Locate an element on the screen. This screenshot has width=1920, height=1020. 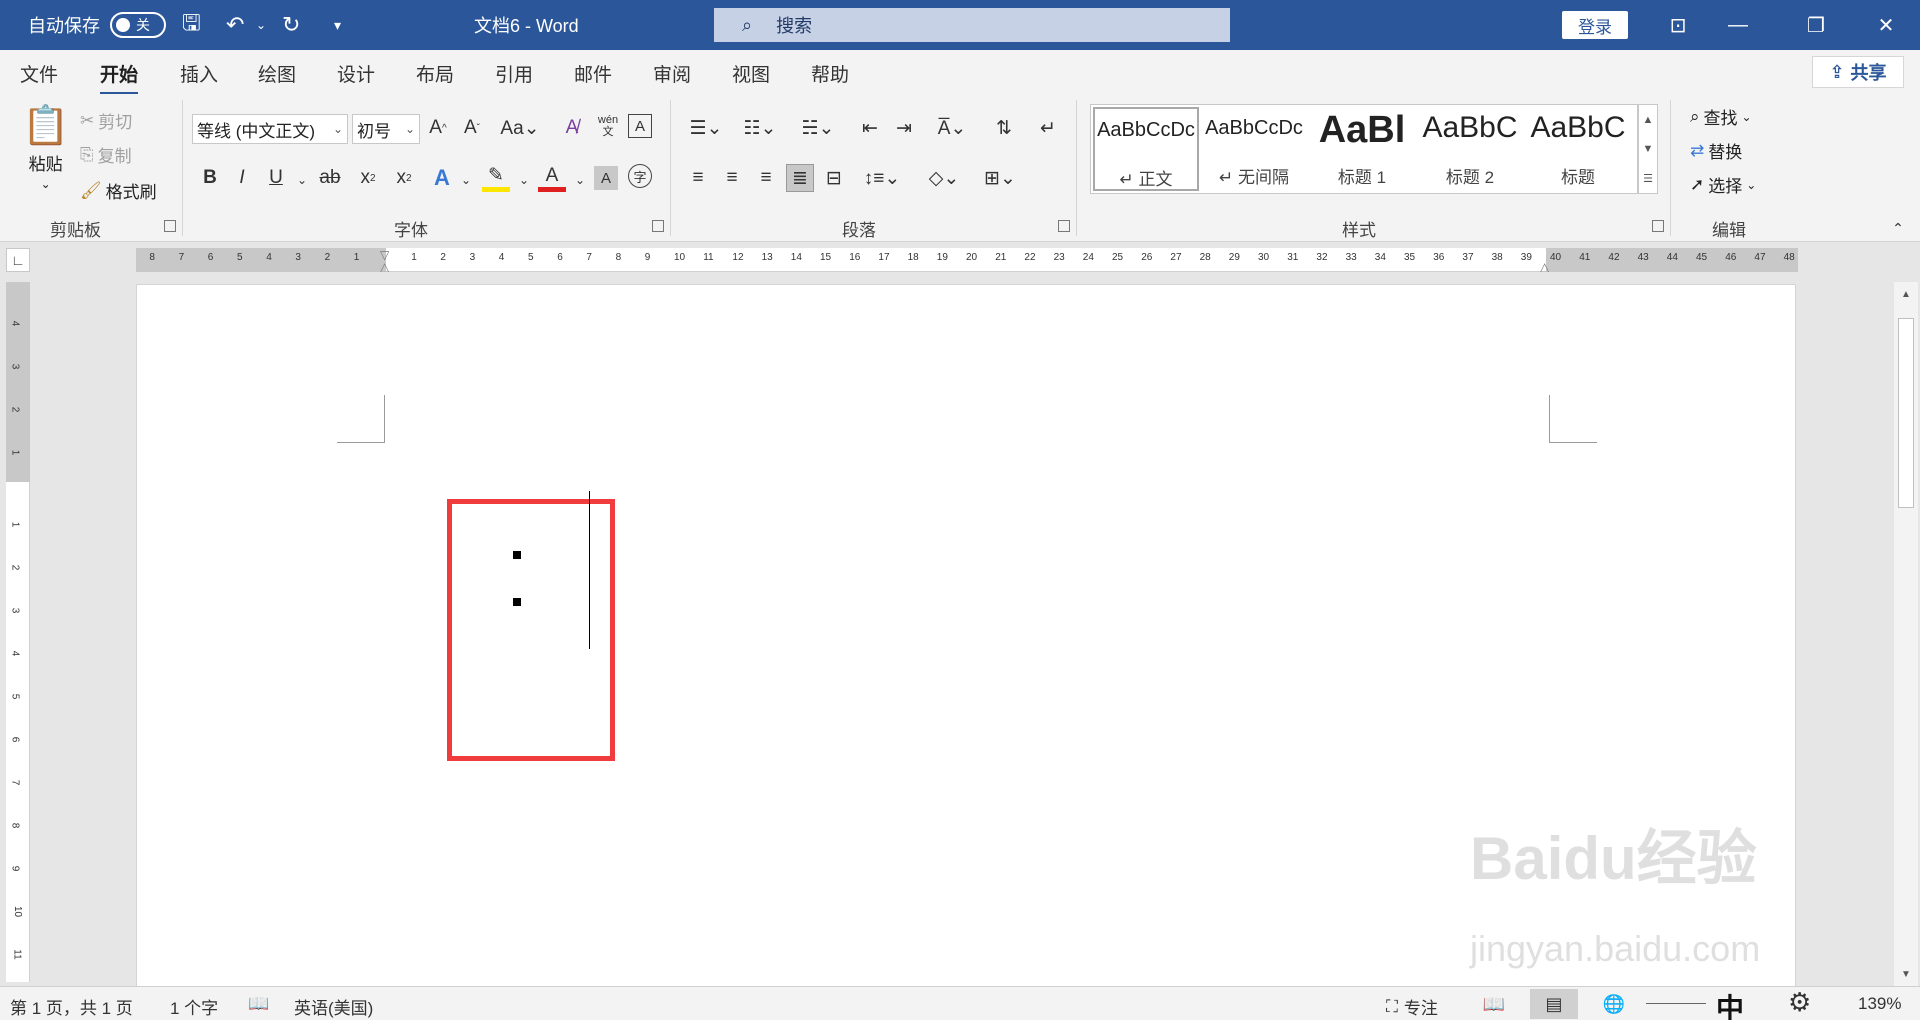
chevron-down-icon: ▼ is located at coordinates (1648, 149).